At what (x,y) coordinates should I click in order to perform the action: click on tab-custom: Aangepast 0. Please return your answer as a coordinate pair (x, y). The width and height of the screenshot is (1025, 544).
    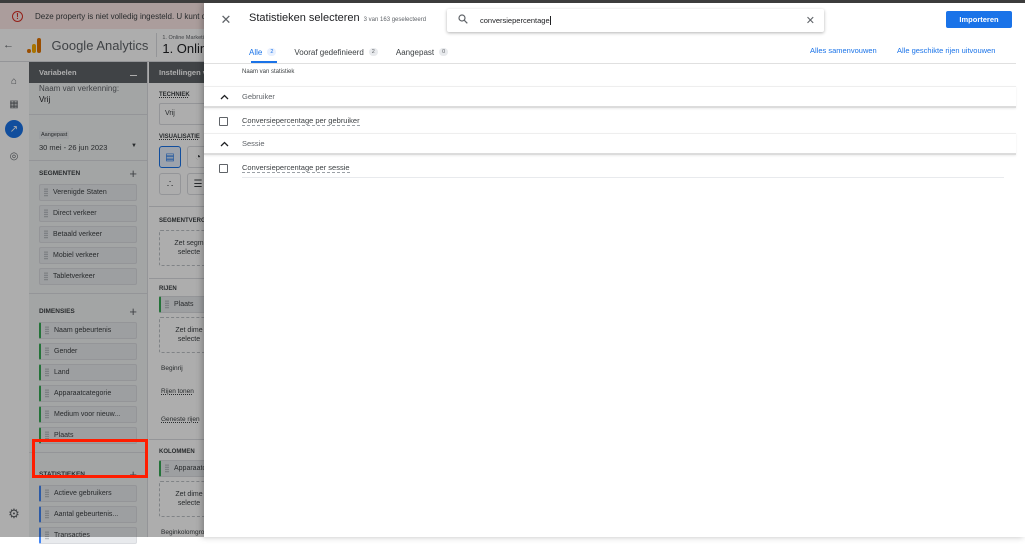
    Looking at the image, I should click on (422, 52).